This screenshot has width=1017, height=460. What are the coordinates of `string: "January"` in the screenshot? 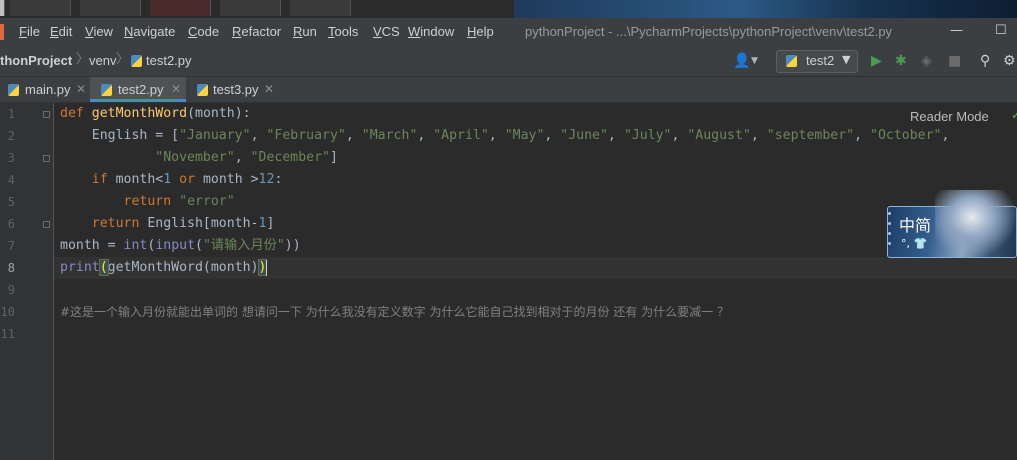 It's located at (215, 135).